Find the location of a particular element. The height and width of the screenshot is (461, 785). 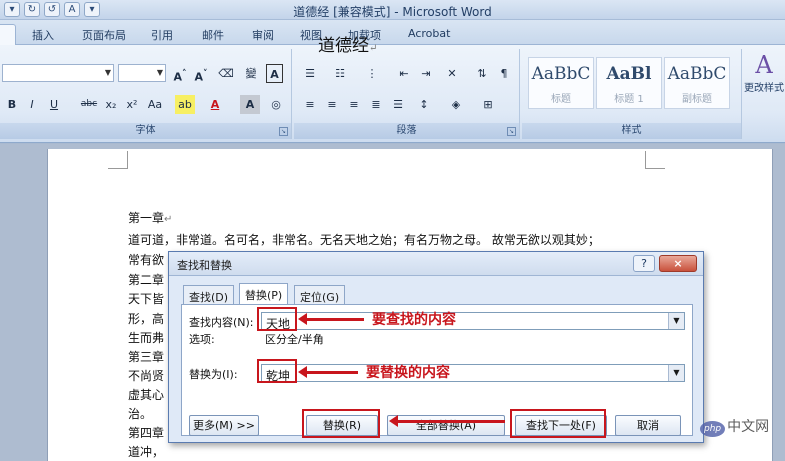

dialog-title-bar: 查找和替换 ? × is located at coordinates (436, 264).